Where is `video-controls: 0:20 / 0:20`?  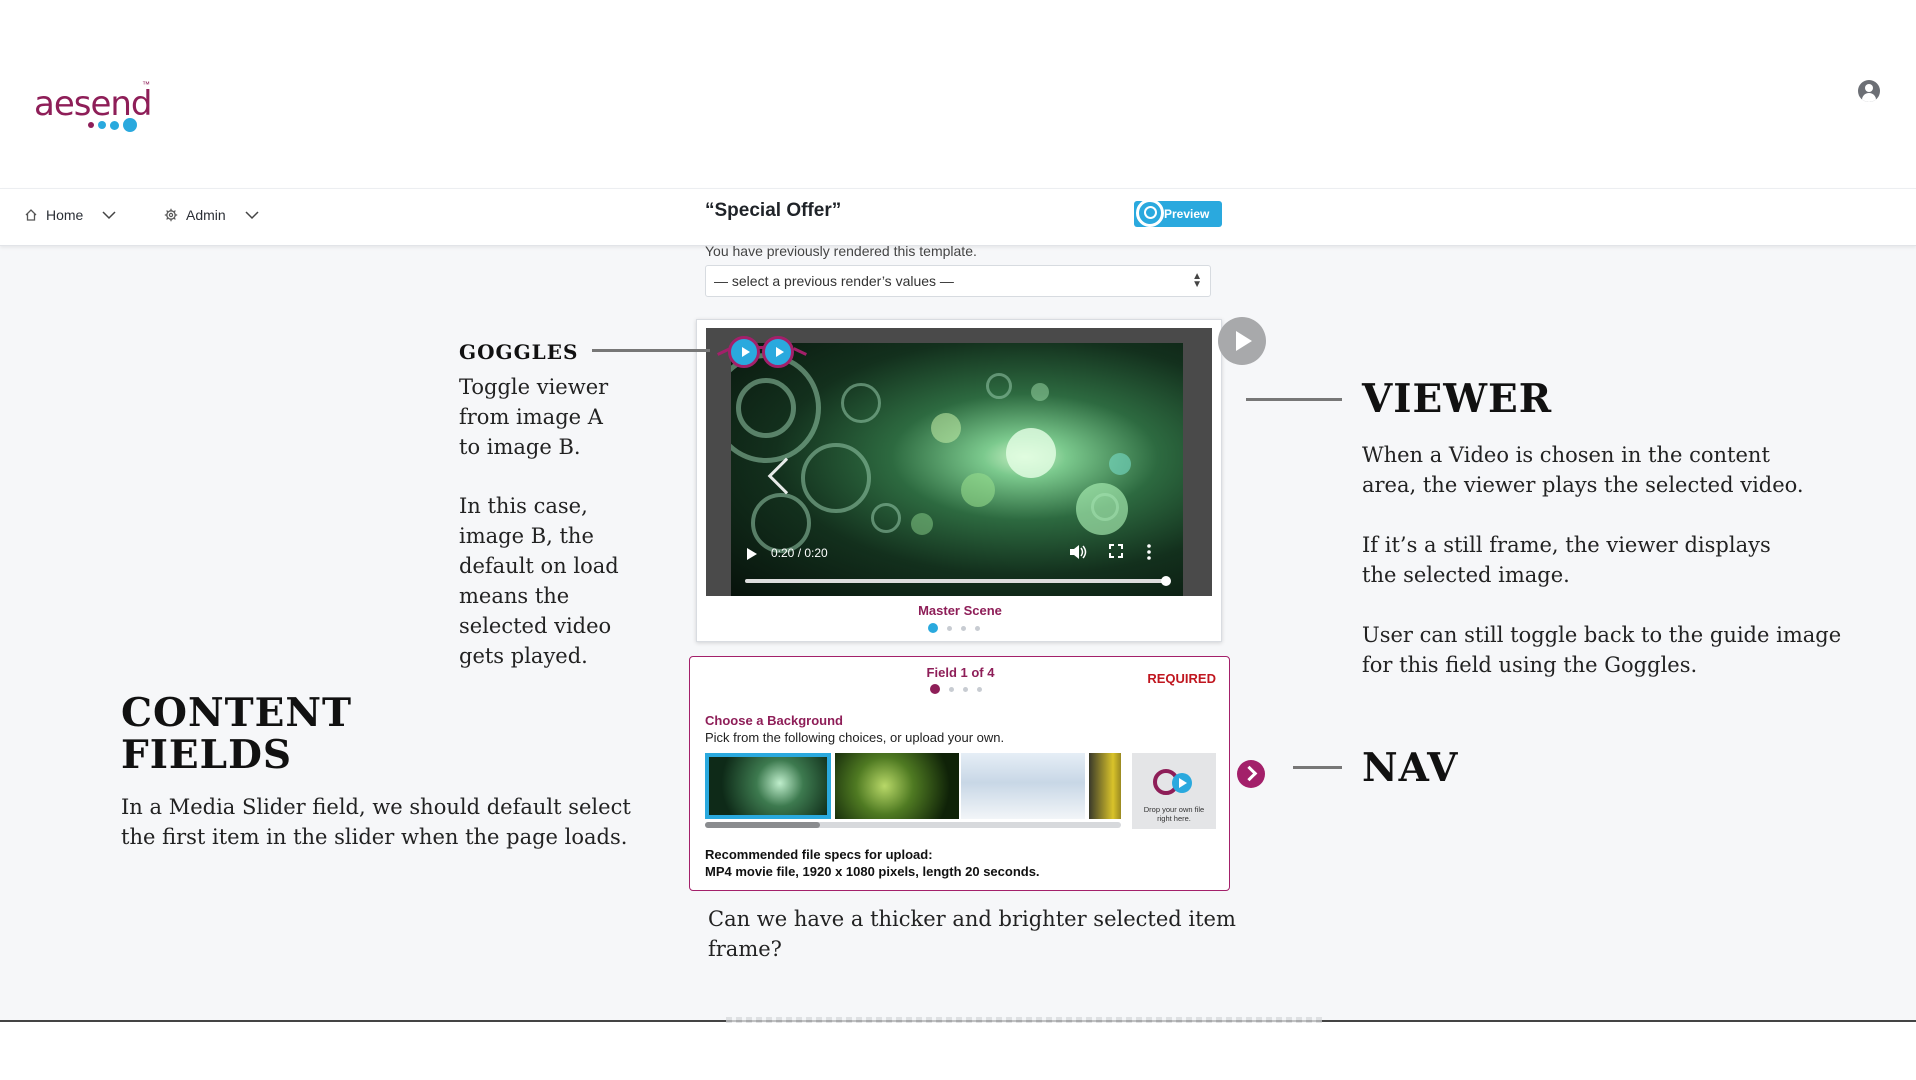
video-controls: 0:20 / 0:20 is located at coordinates (957, 566).